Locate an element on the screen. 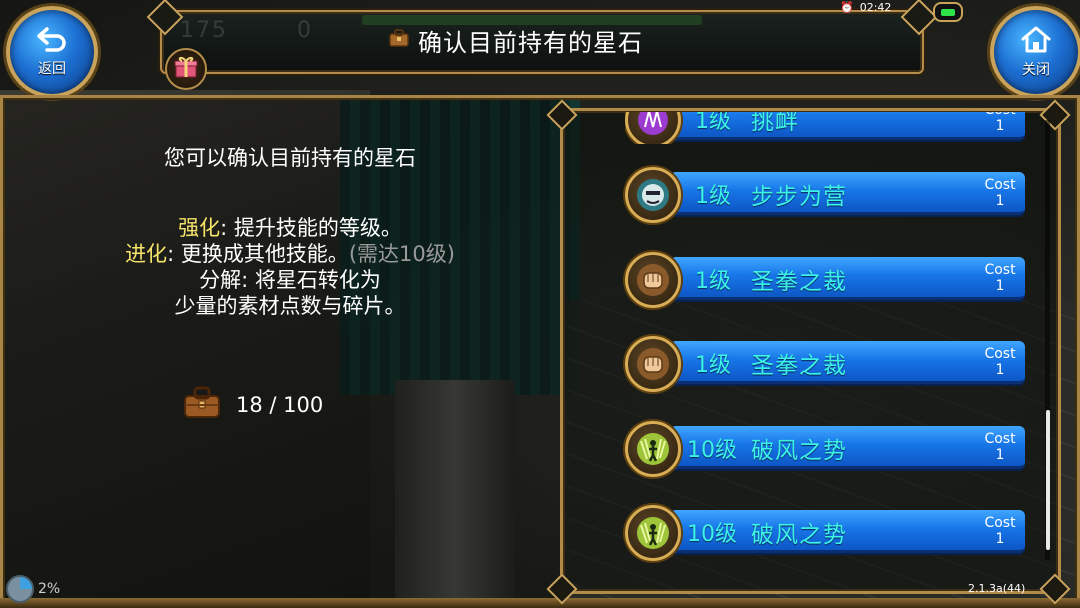 This screenshot has width=1080, height=608. enhance-line: 强化: 提升技能的等级。 is located at coordinates (290, 228).